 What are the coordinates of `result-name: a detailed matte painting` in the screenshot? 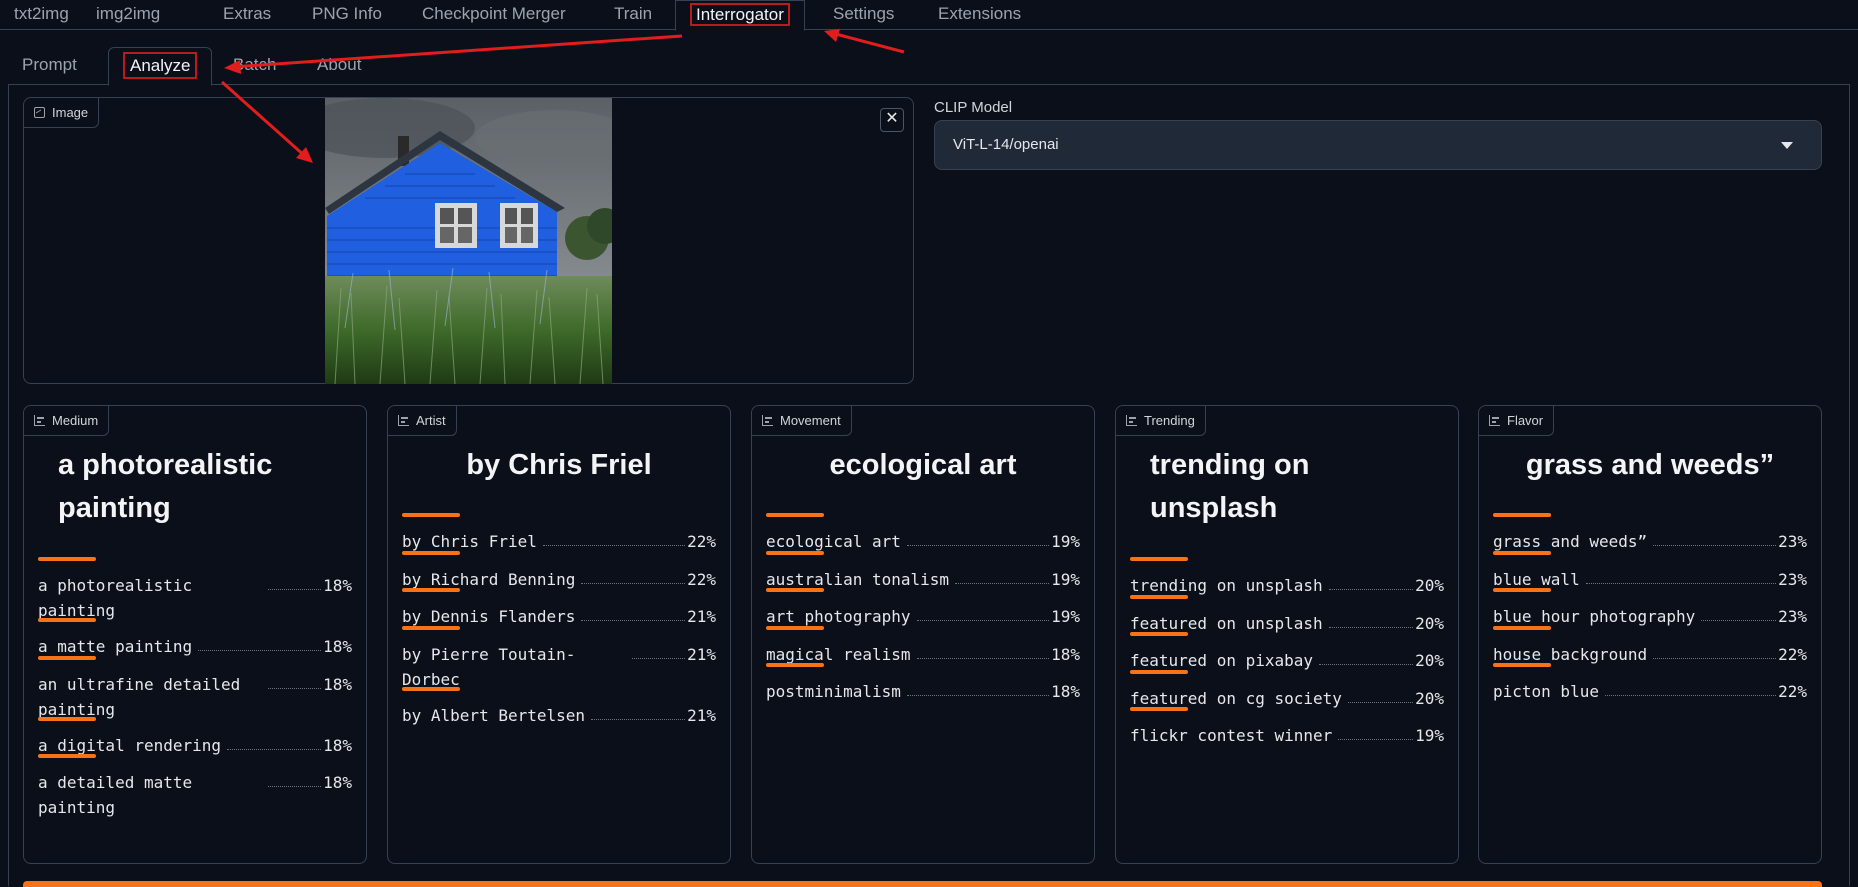 It's located at (115, 795).